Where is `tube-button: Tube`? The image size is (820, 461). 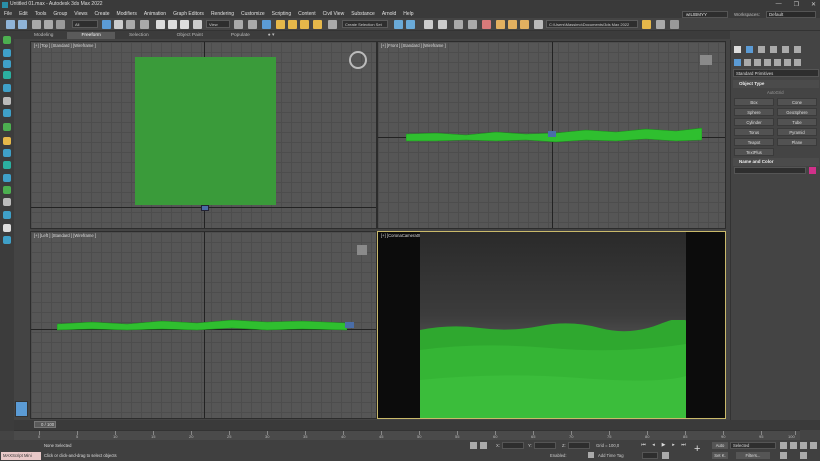
tube-button: Tube is located at coordinates (797, 122).